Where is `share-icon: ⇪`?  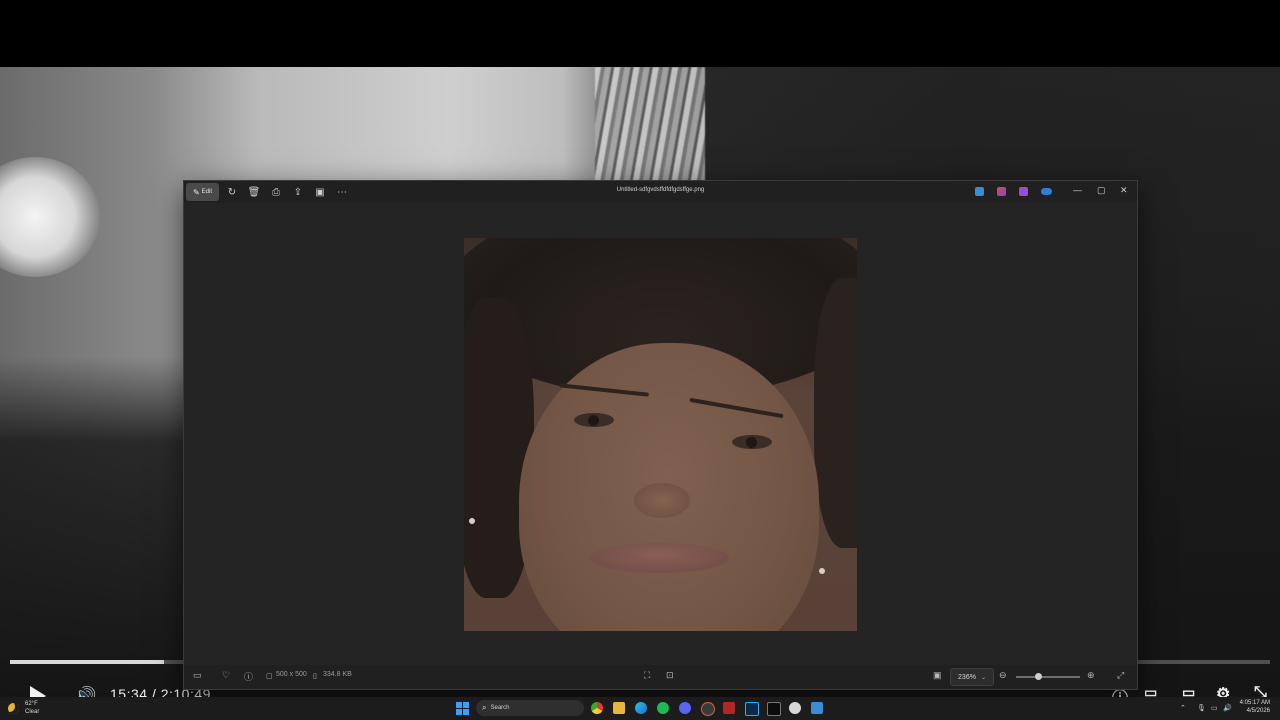 share-icon: ⇪ is located at coordinates (298, 192).